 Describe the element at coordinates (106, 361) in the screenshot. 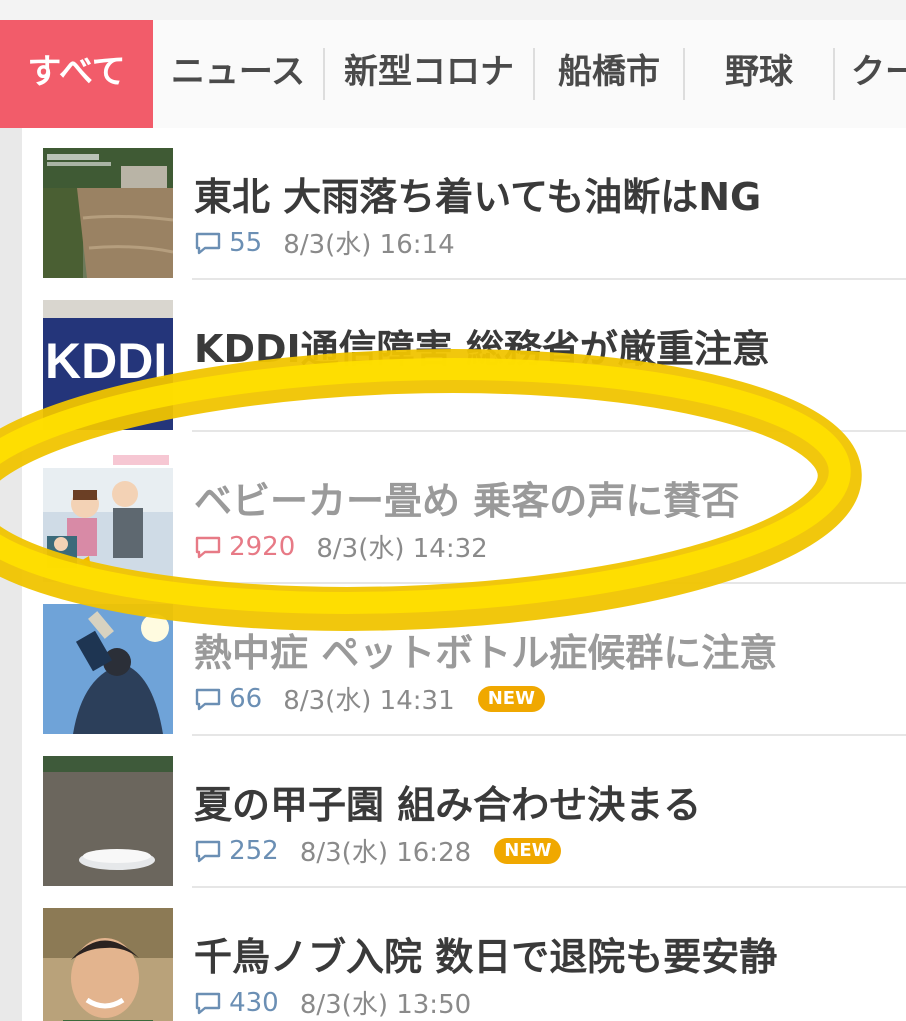

I see `kddi-logo-text: KDDI` at that location.